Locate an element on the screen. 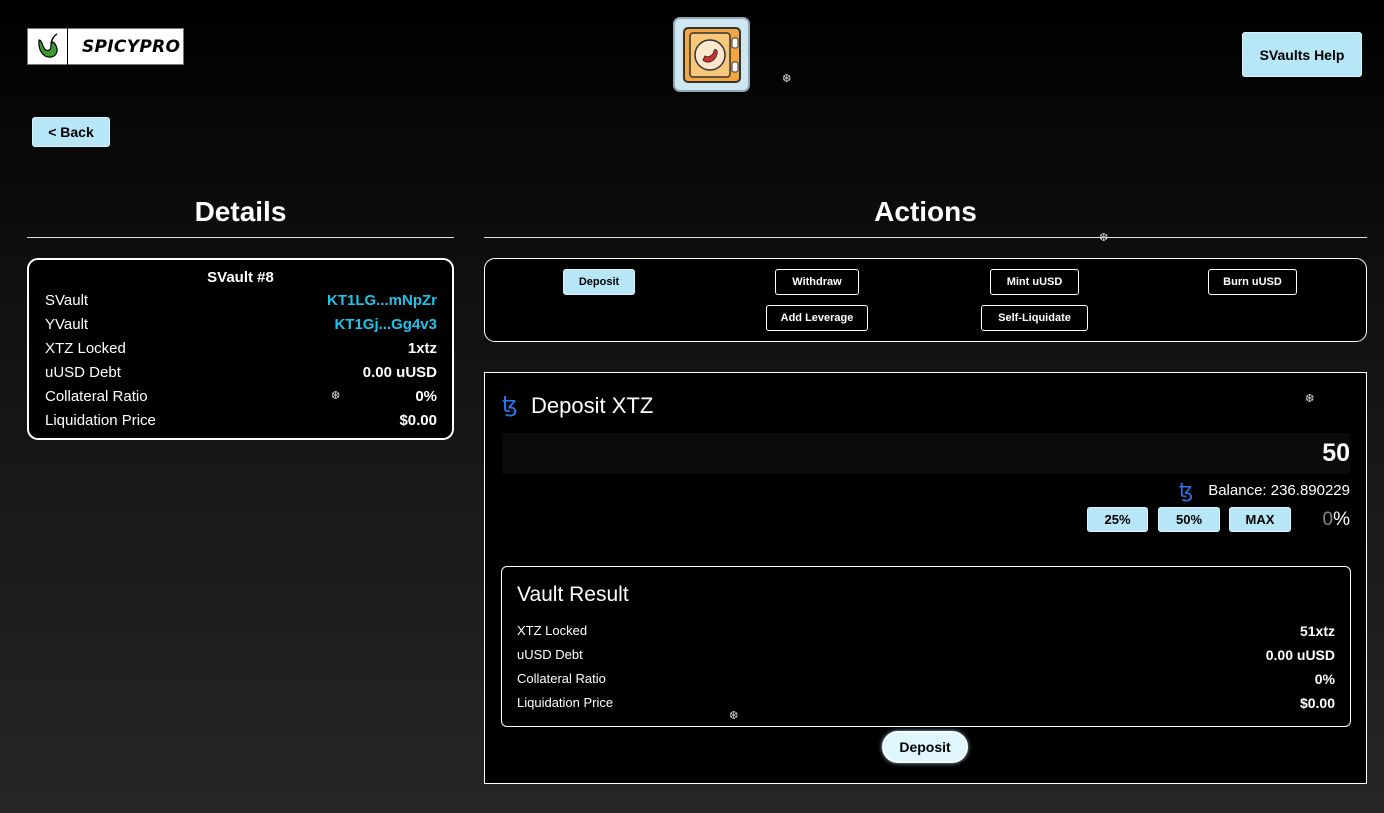 The width and height of the screenshot is (1384, 813). tab-add-leverage: Add Leverage is located at coordinates (817, 318).